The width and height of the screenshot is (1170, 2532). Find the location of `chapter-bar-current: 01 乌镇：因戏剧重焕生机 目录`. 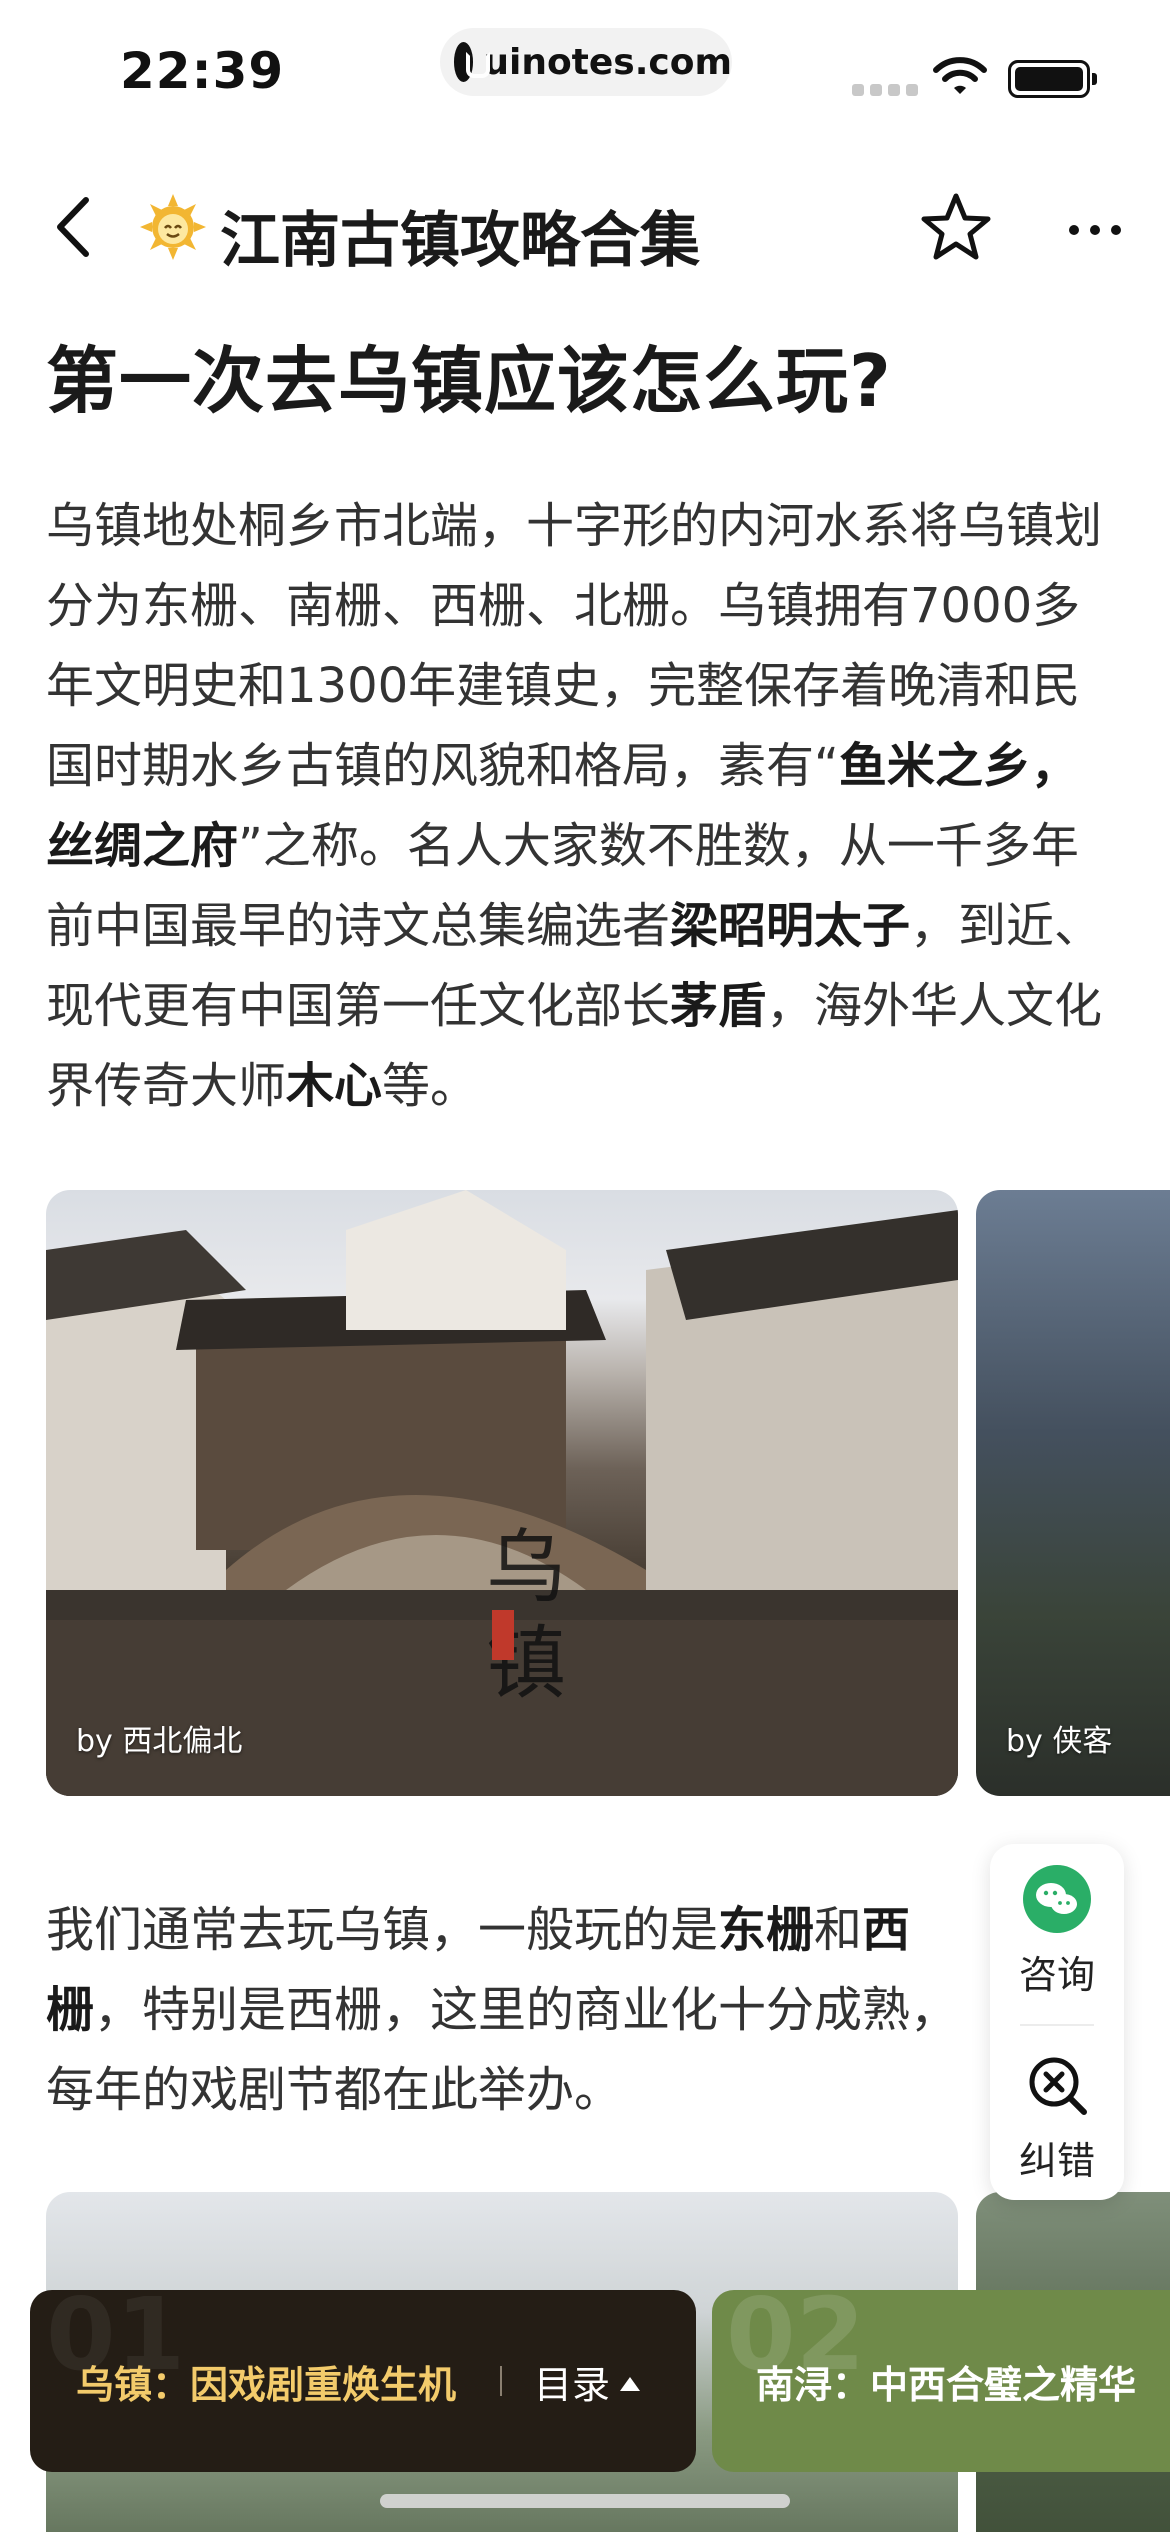

chapter-bar-current: 01 乌镇：因戏剧重焕生机 目录 is located at coordinates (363, 2374).